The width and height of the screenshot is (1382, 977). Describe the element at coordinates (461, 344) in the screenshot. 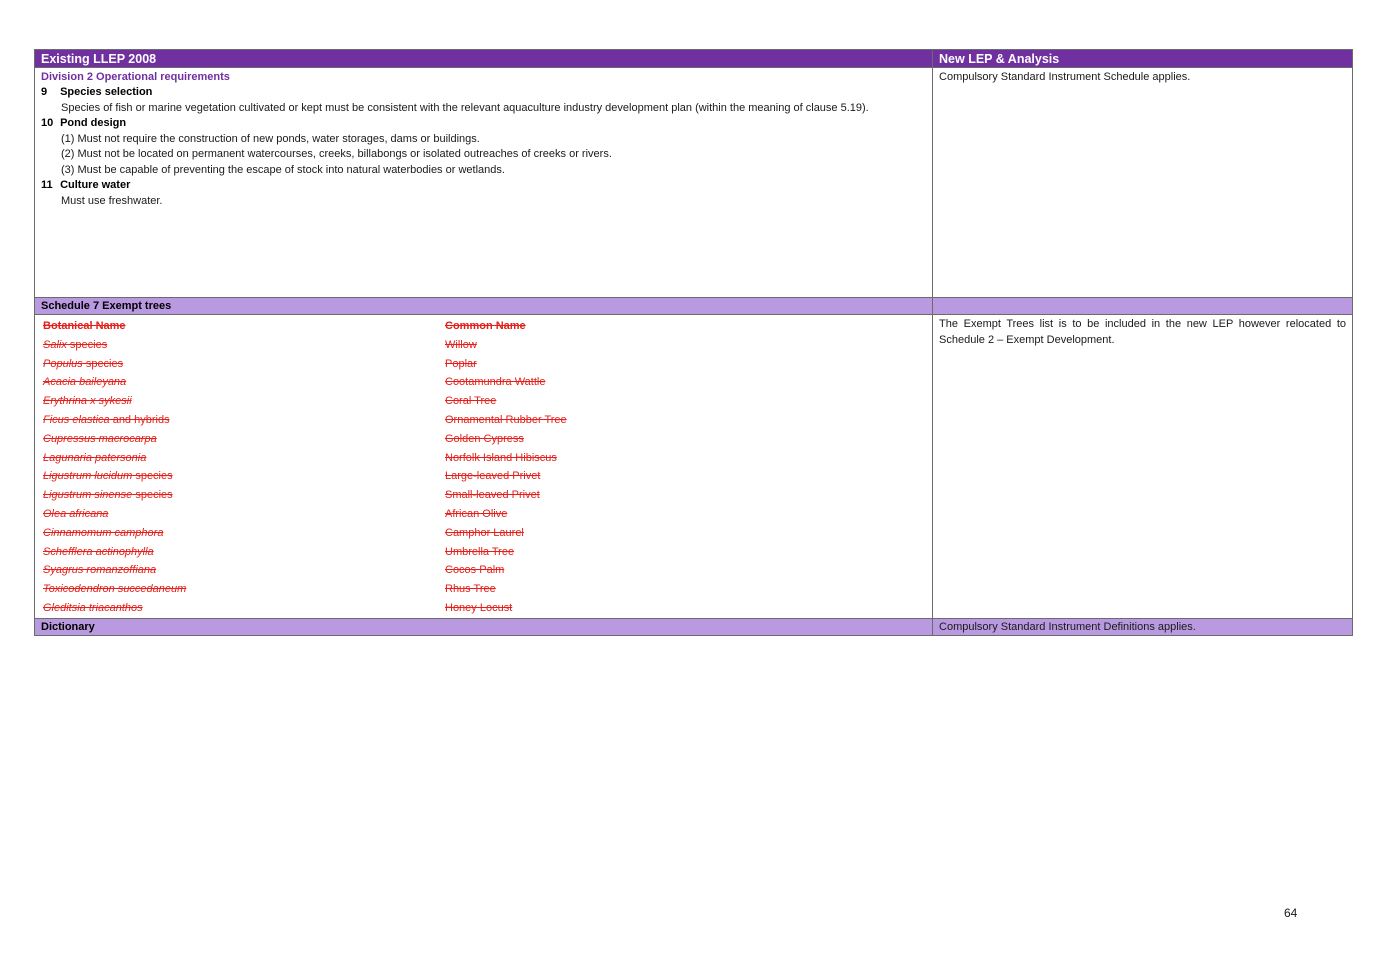

I see `common-name: Willow` at that location.